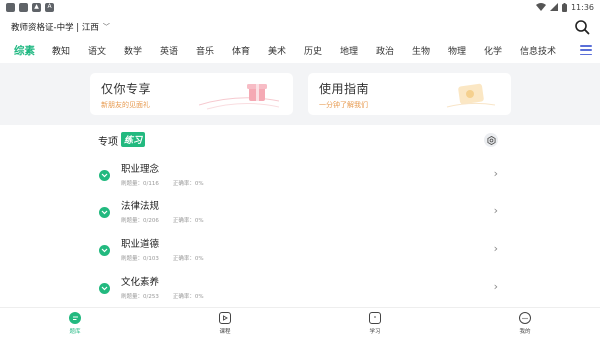 The image size is (600, 338). I want to click on nav-label: 我的, so click(525, 332).